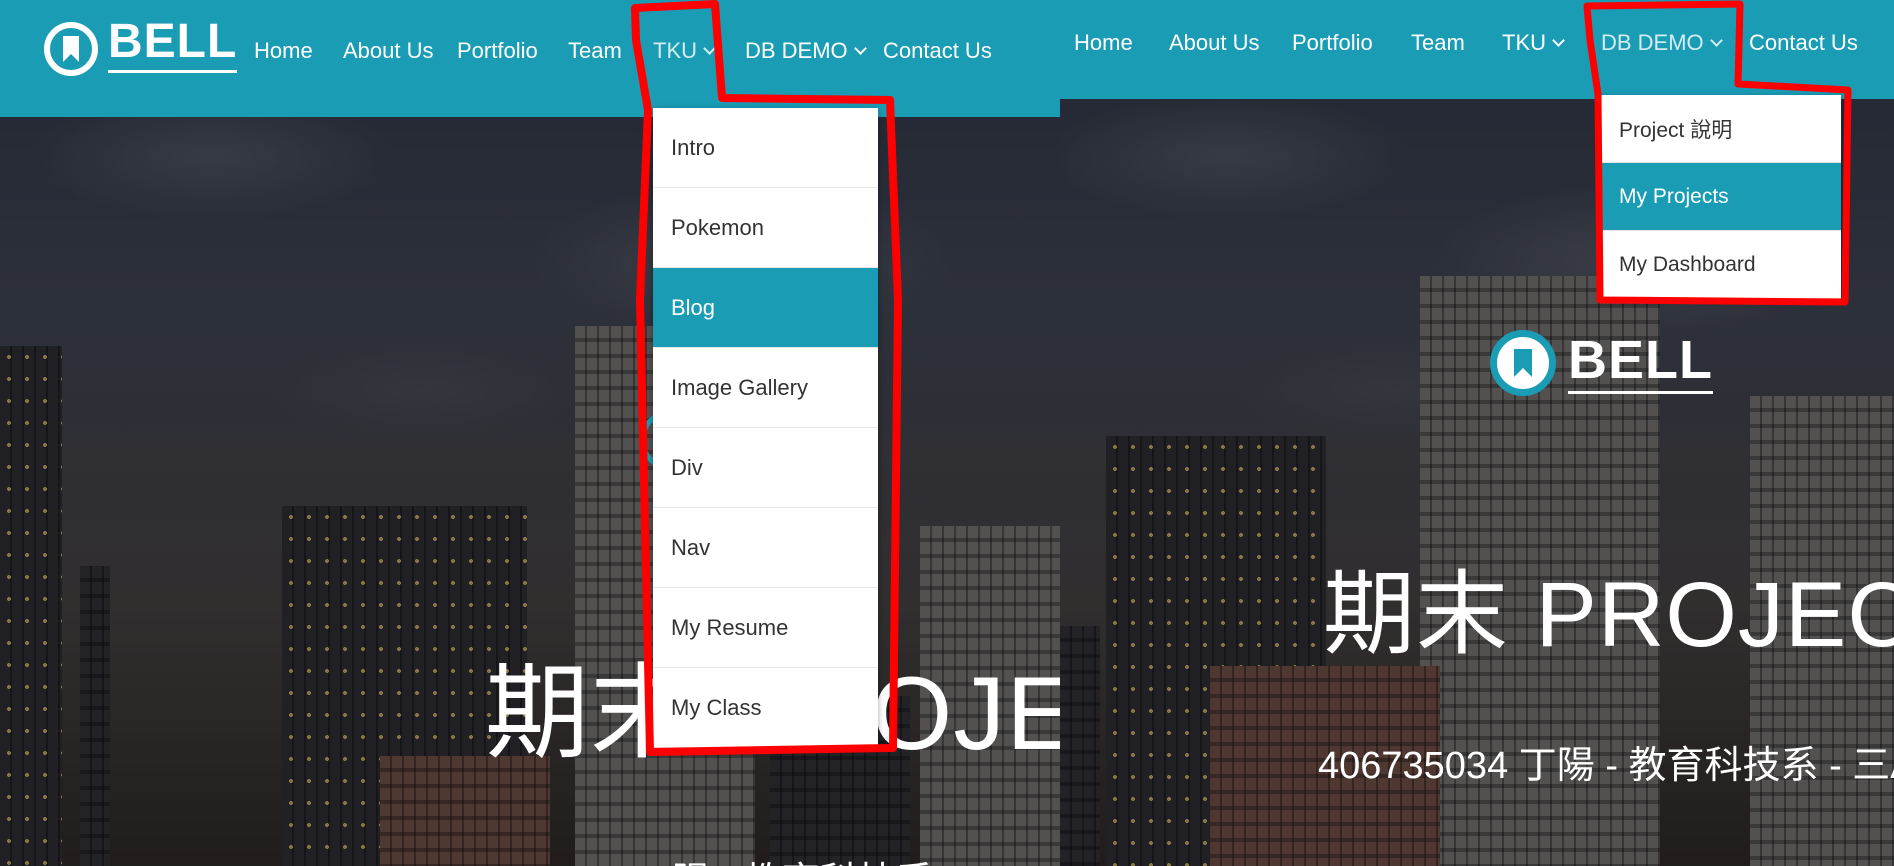  What do you see at coordinates (765, 468) in the screenshot?
I see `tku-menu-item-div: Div` at bounding box center [765, 468].